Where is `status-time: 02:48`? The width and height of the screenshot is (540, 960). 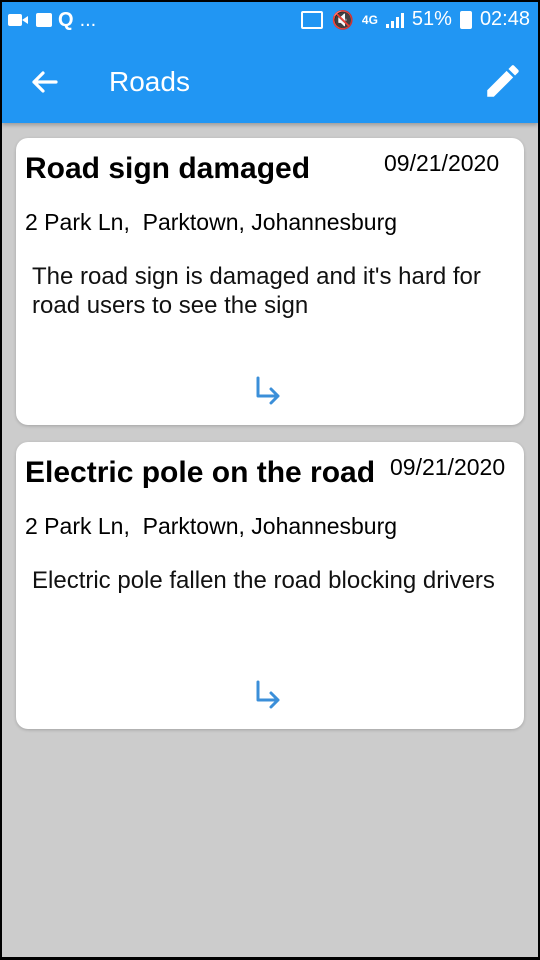
status-time: 02:48 is located at coordinates (504, 19).